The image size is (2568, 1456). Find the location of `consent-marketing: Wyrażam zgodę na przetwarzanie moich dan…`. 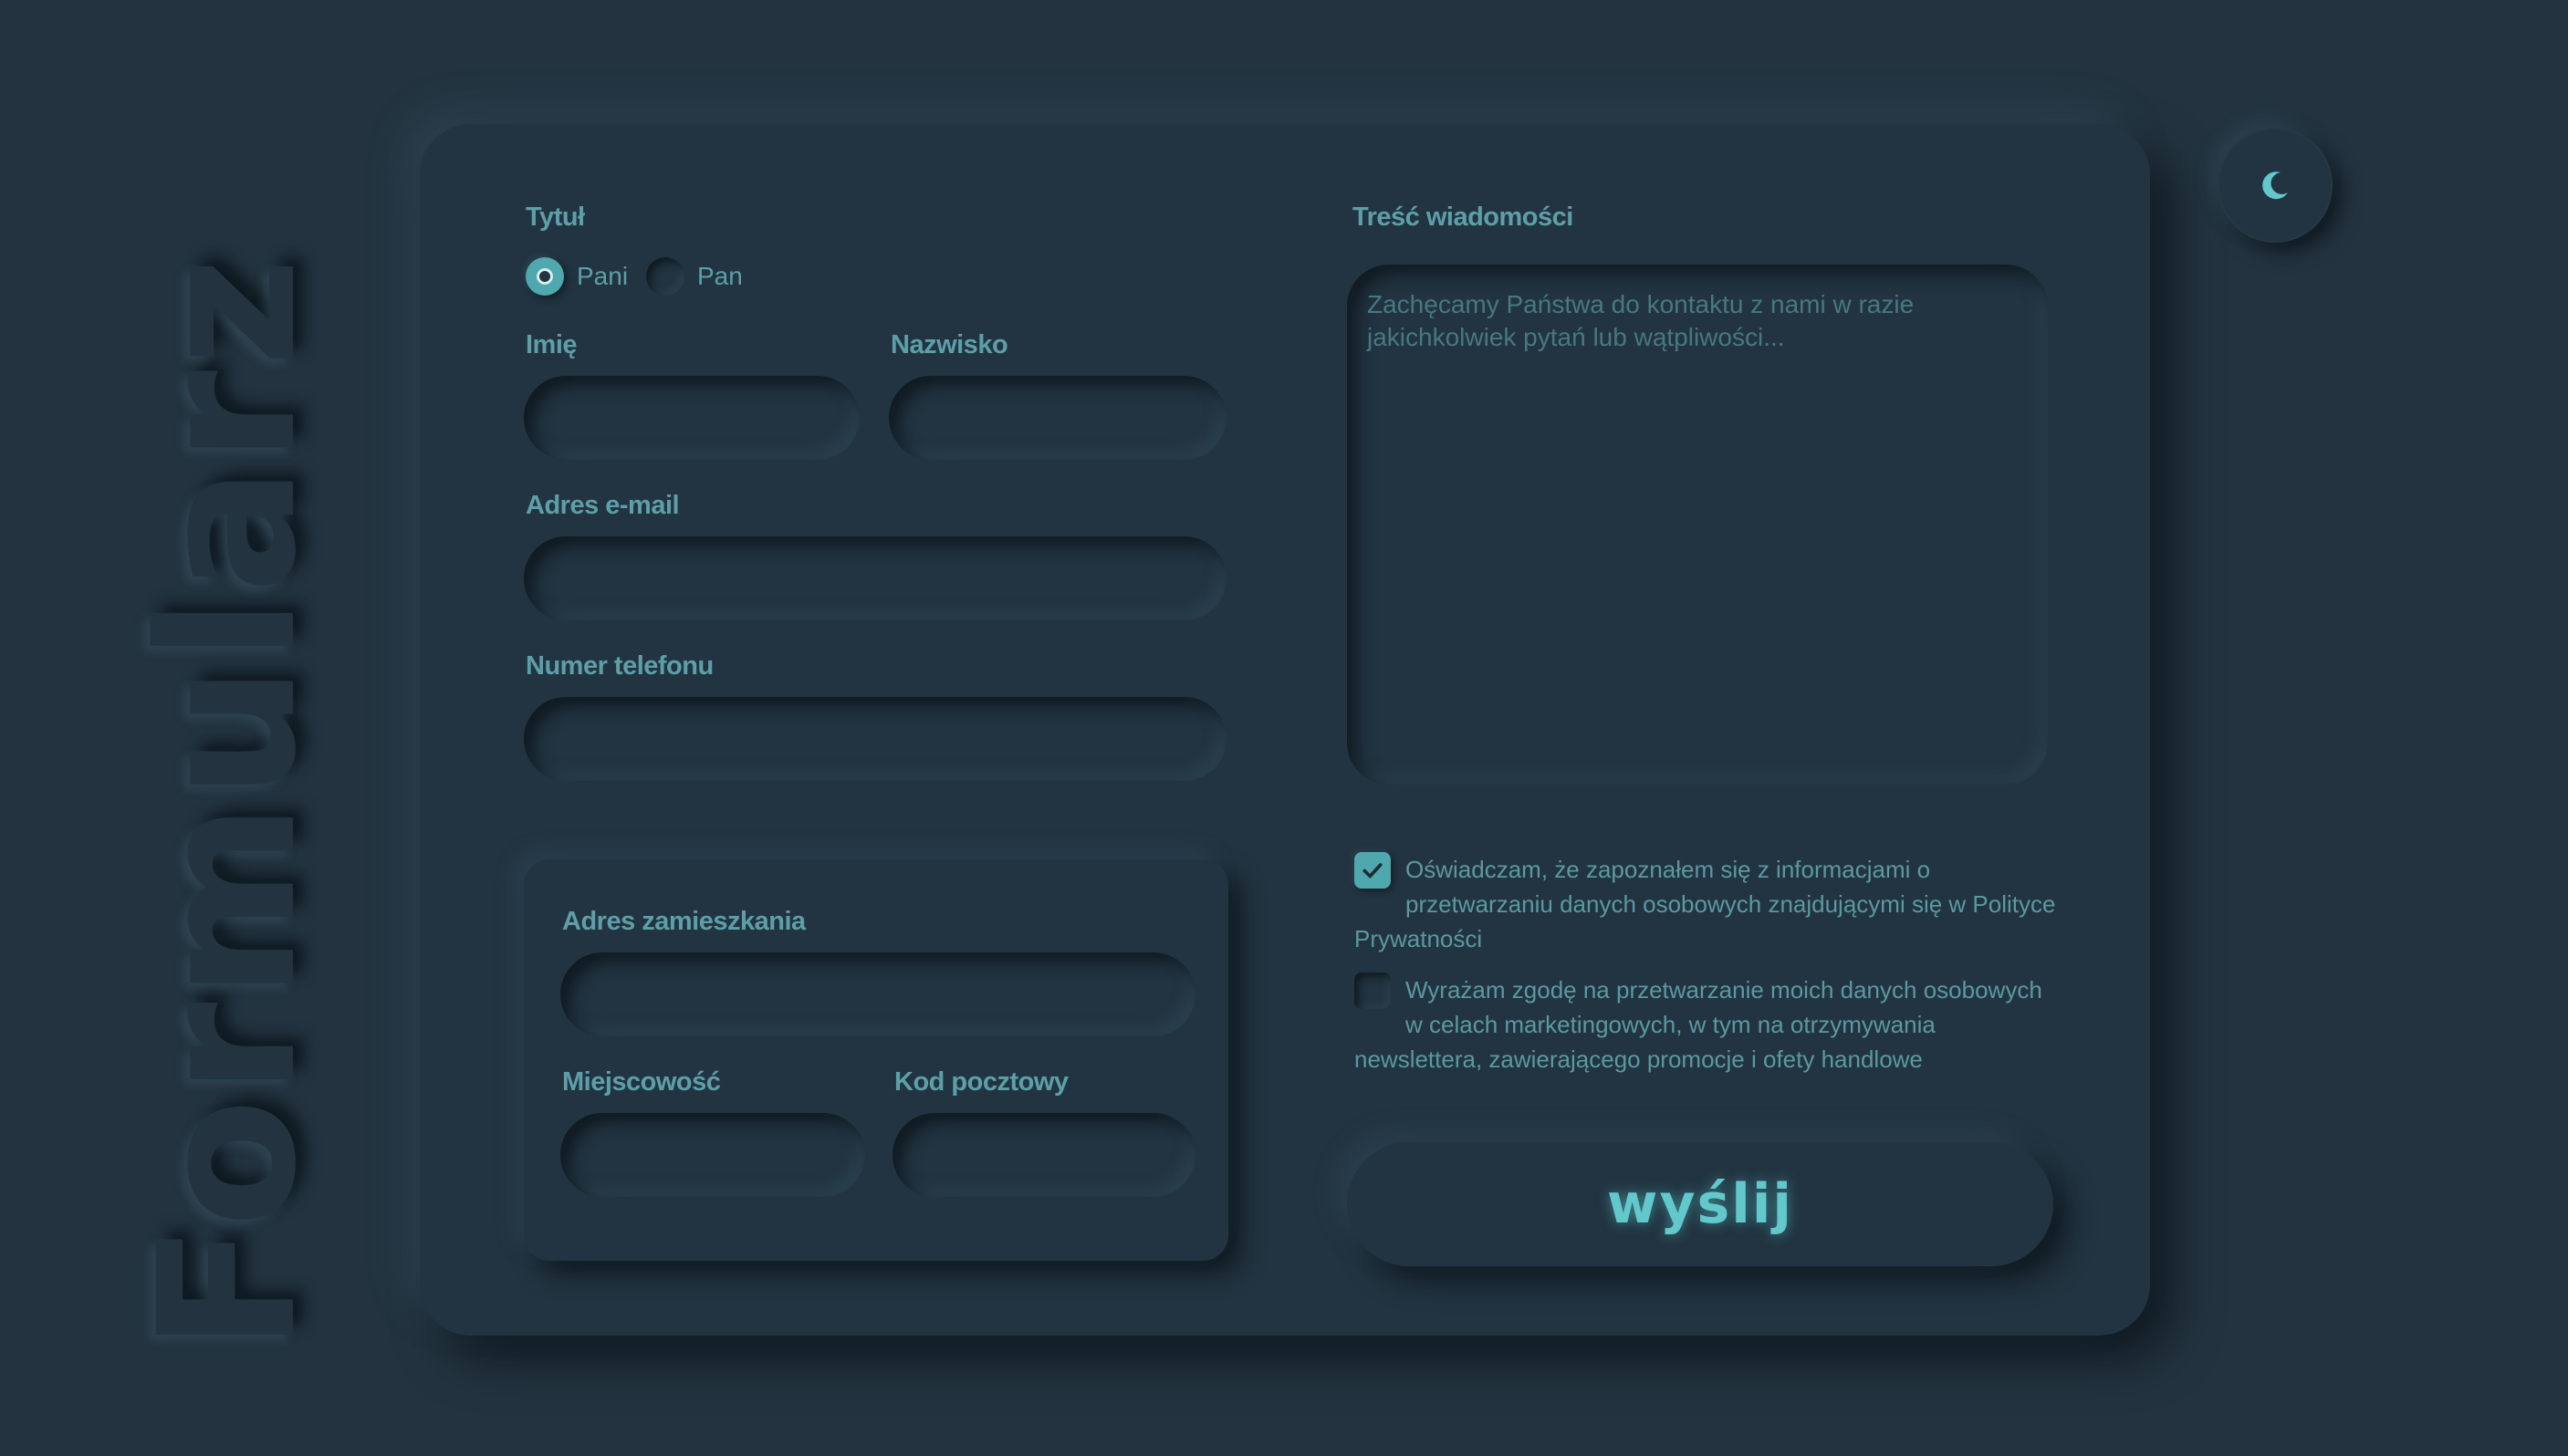

consent-marketing: Wyrażam zgodę na przetwarzanie moich dan… is located at coordinates (1705, 1024).